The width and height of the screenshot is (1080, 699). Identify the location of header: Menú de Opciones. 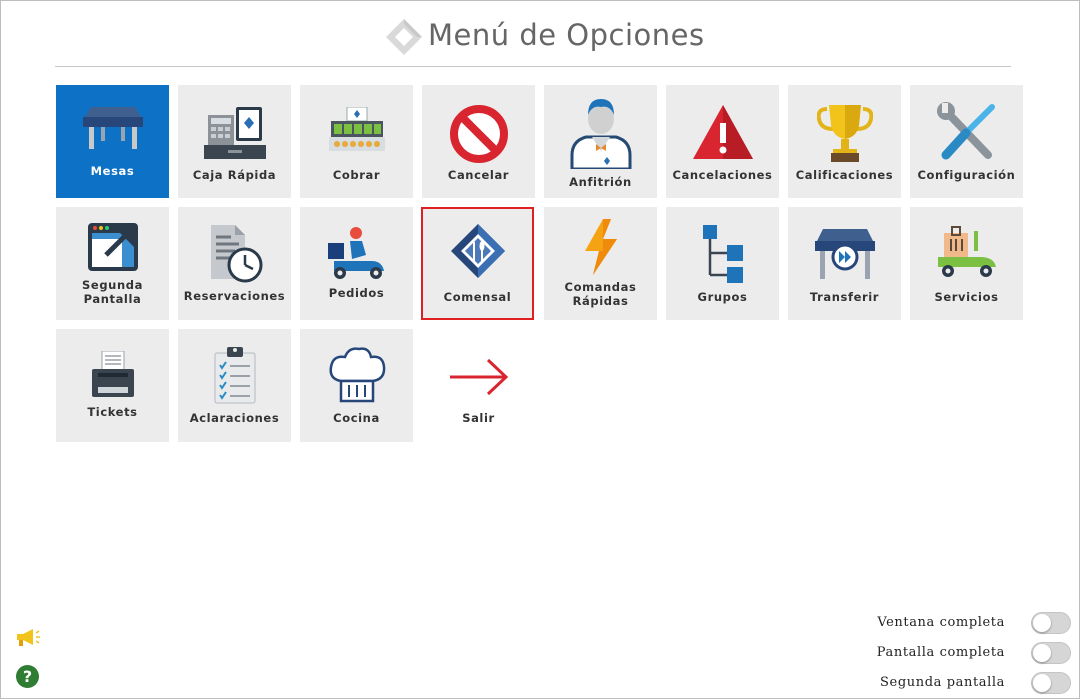
(540, 35).